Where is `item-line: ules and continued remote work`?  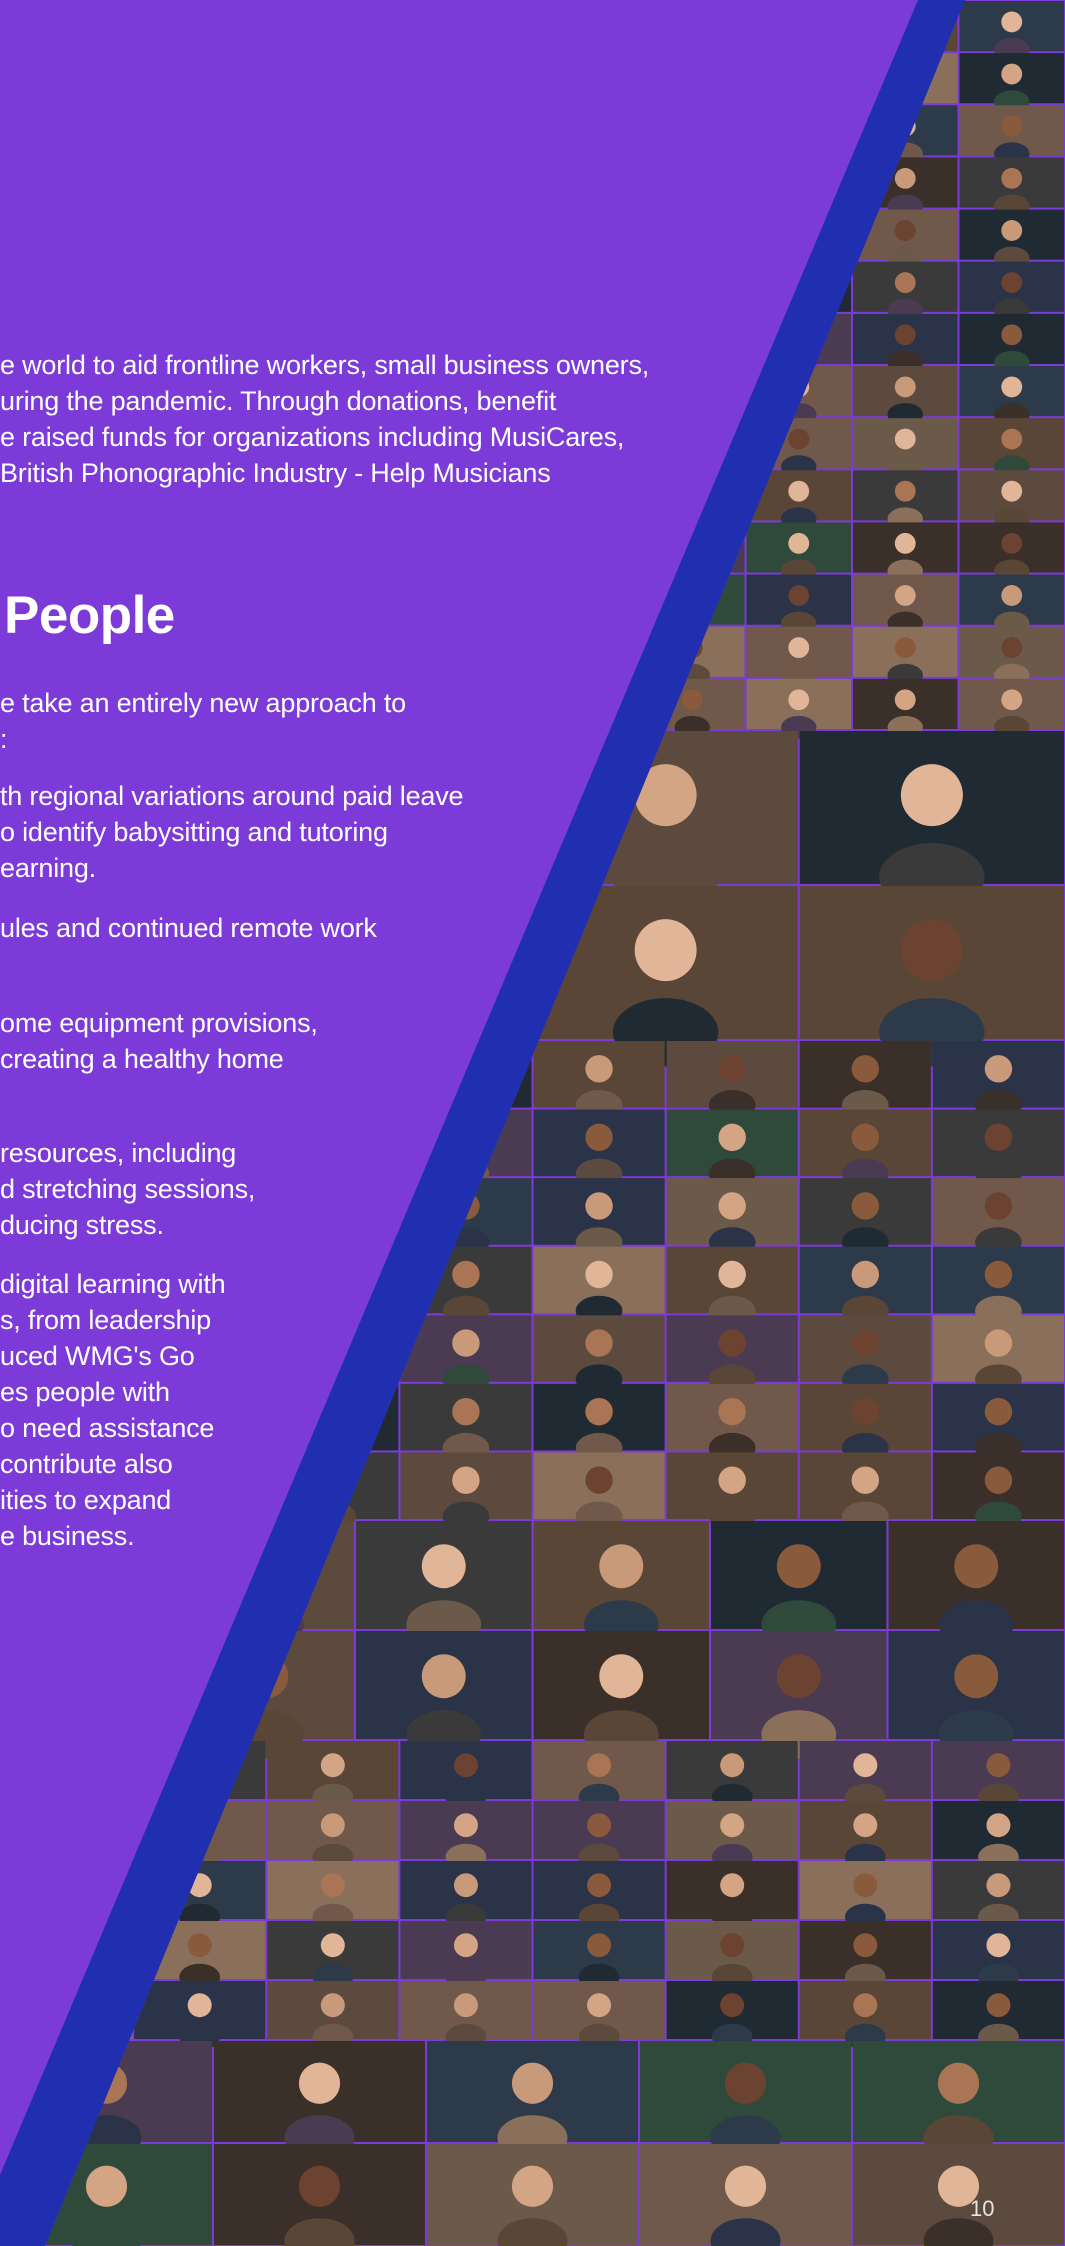
item-line: ules and continued remote work is located at coordinates (188, 928).